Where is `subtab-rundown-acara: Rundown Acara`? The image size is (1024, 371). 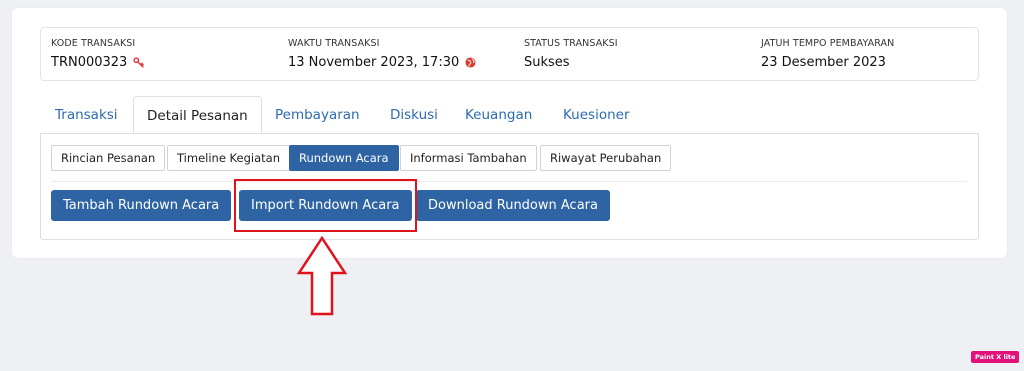
subtab-rundown-acara: Rundown Acara is located at coordinates (344, 158).